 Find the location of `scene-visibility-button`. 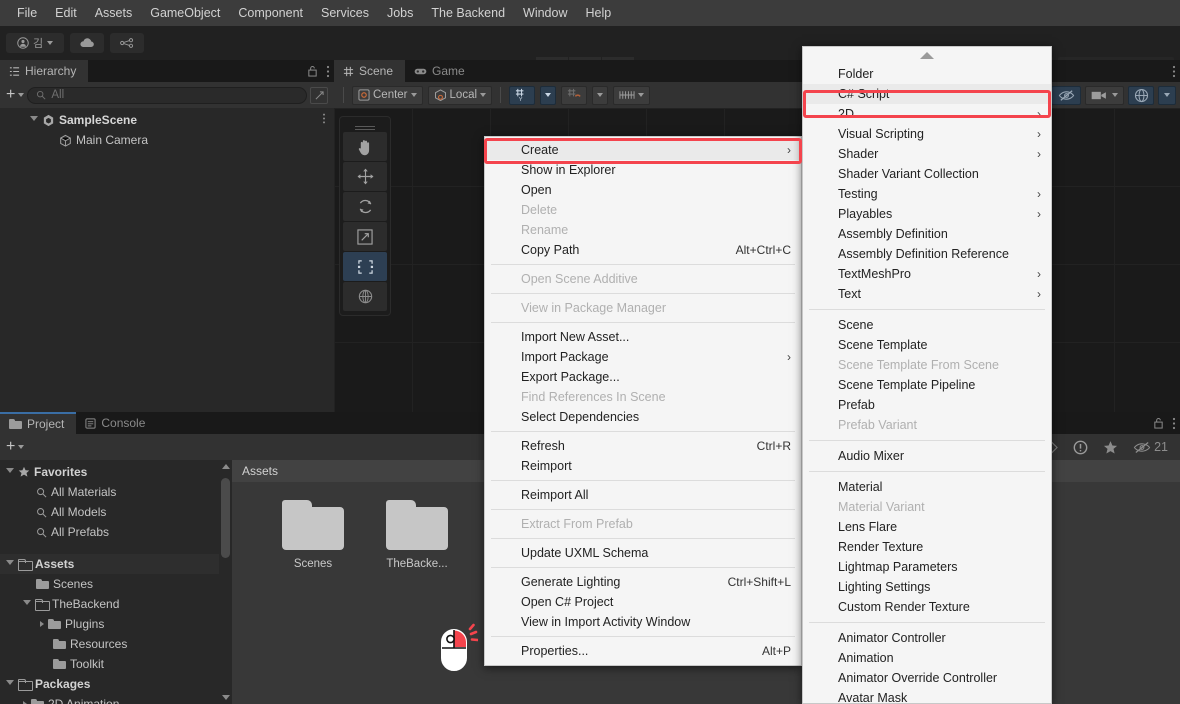

scene-visibility-button is located at coordinates (1066, 95).